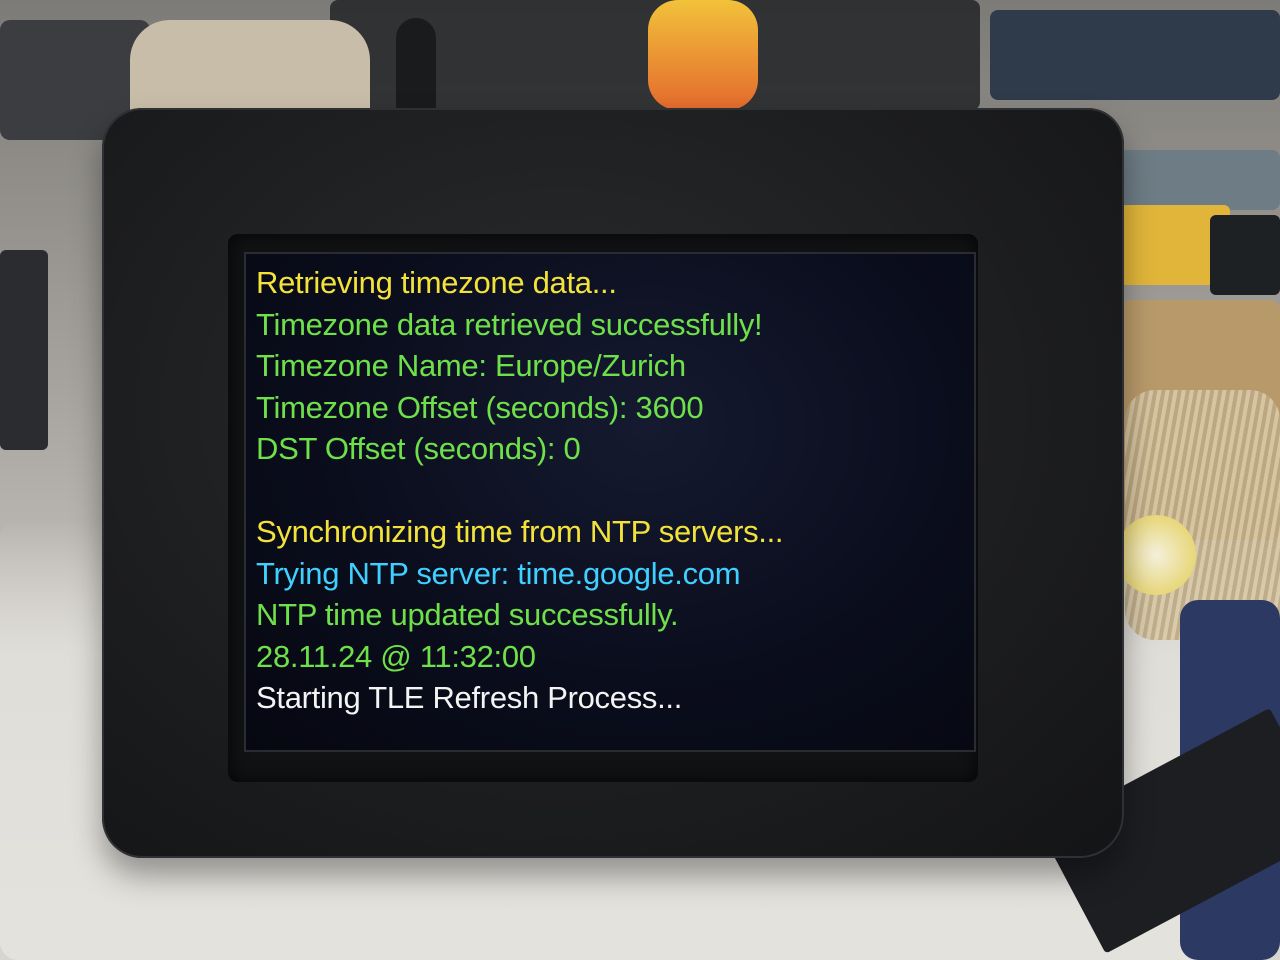 The image size is (1280, 960). Describe the element at coordinates (24, 350) in the screenshot. I see `background-object-left` at that location.